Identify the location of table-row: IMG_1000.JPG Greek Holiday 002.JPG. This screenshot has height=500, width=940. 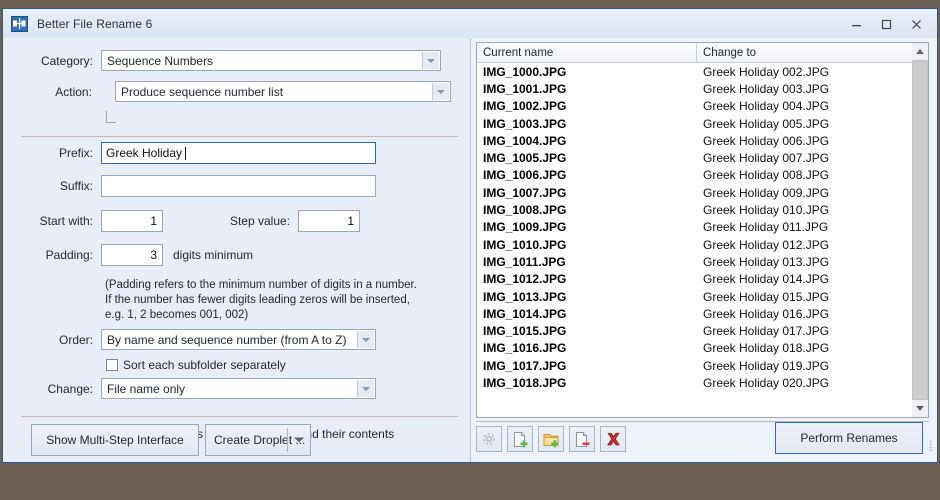
(702, 71).